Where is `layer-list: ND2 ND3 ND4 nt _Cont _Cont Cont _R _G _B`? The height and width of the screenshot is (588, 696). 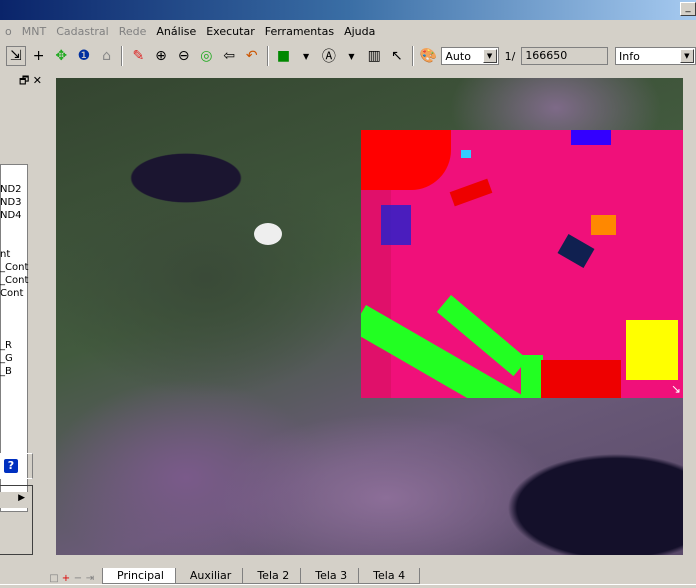
layer-list: ND2 ND3 ND4 nt _Cont _Cont Cont _R _G _B is located at coordinates (14, 280).